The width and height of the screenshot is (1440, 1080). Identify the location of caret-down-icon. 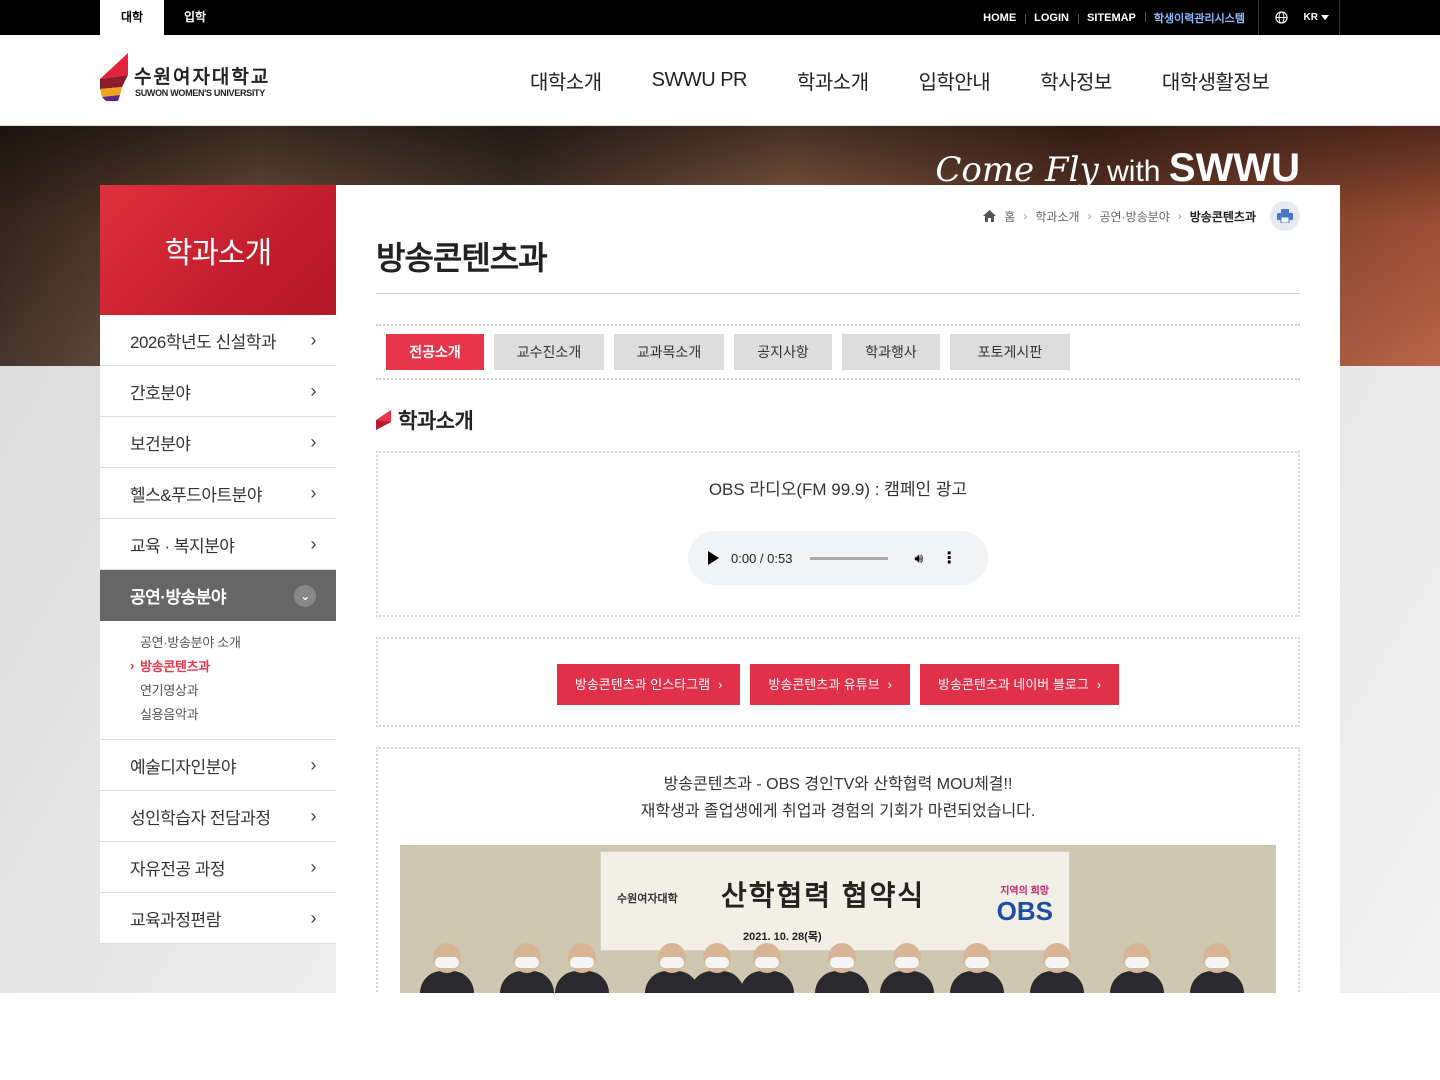
(1325, 17).